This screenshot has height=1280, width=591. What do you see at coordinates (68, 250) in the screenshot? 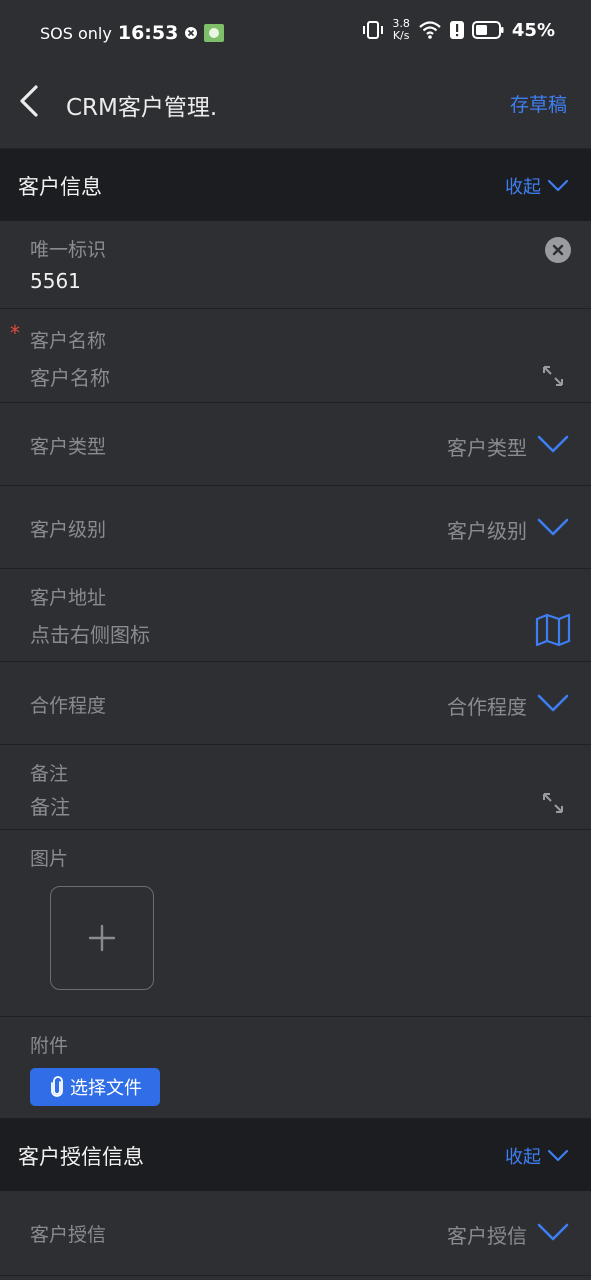
I see `field-label: 唯一标识` at bounding box center [68, 250].